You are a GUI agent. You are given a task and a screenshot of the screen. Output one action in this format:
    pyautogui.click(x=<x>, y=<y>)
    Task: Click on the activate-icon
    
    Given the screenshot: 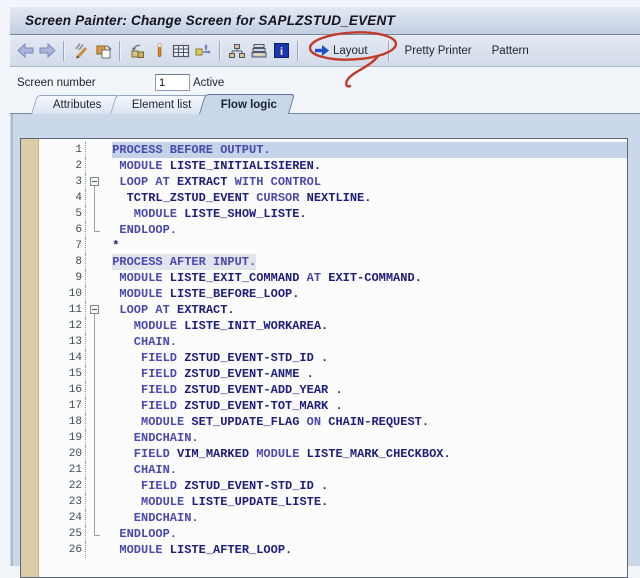 What is the action you would take?
    pyautogui.click(x=159, y=51)
    